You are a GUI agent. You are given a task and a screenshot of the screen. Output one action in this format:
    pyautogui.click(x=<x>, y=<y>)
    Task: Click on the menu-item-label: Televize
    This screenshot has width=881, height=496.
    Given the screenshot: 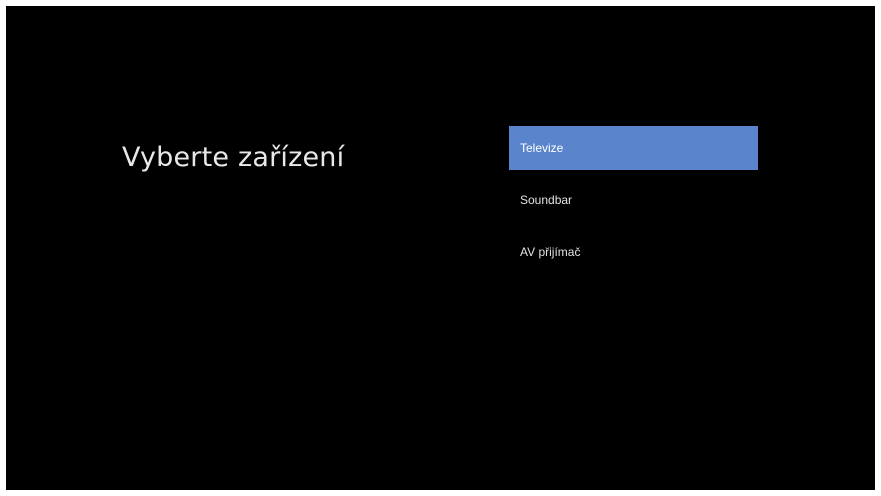 What is the action you would take?
    pyautogui.click(x=542, y=148)
    